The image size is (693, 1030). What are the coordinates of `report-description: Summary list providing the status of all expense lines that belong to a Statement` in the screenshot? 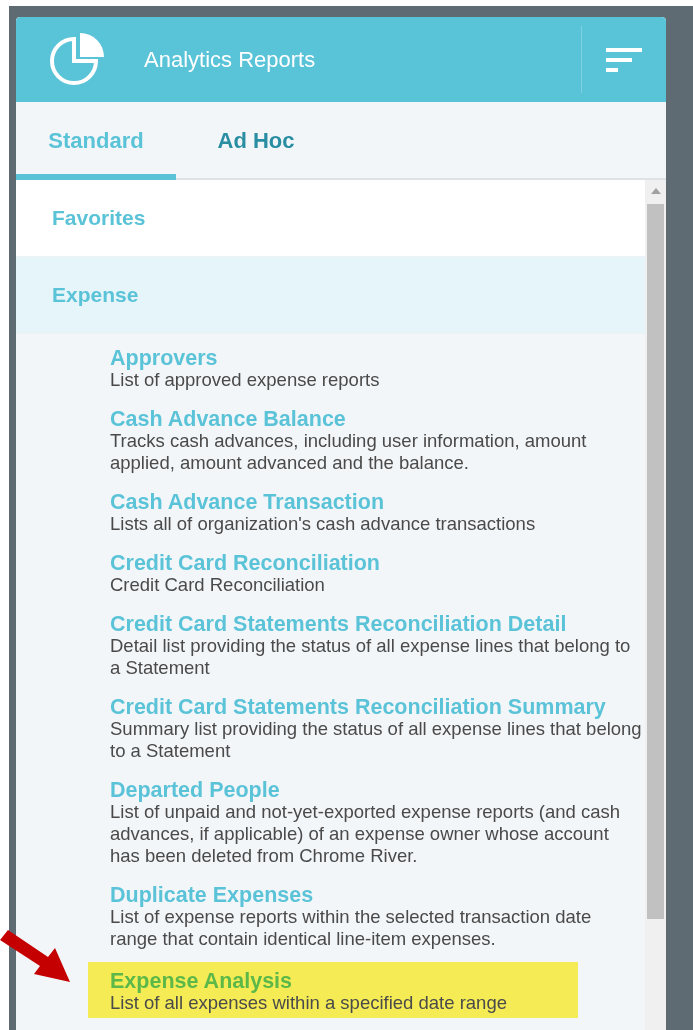 It's located at (376, 740).